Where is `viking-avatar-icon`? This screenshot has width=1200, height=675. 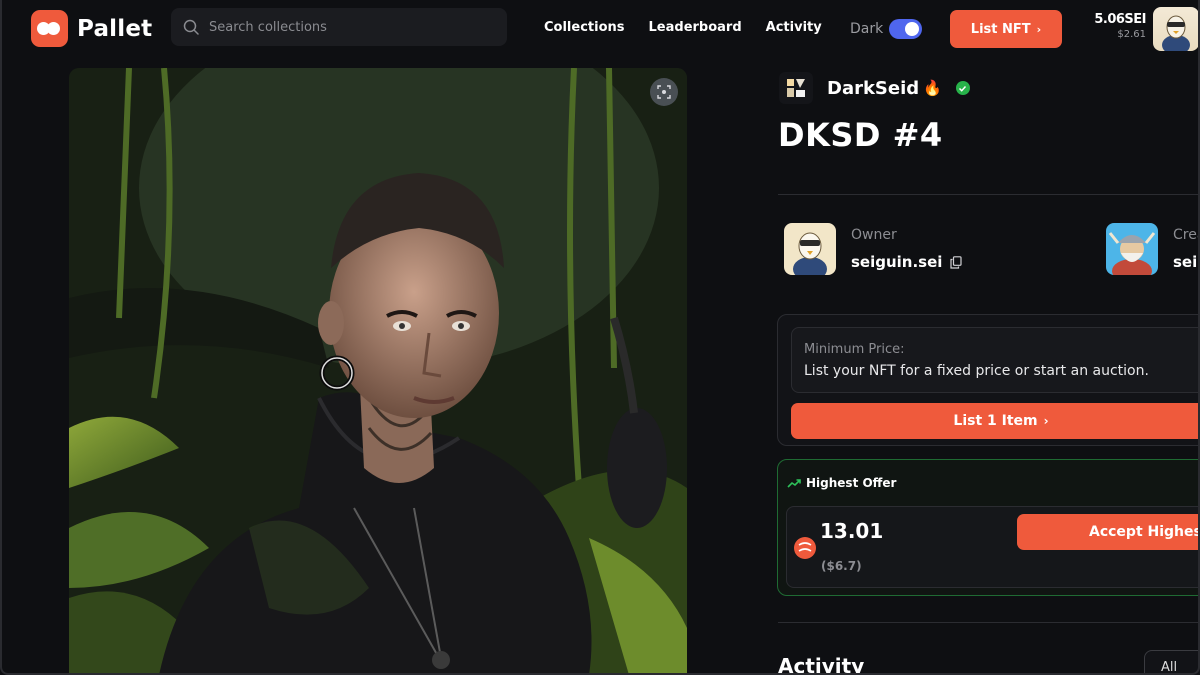
viking-avatar-icon is located at coordinates (1132, 249).